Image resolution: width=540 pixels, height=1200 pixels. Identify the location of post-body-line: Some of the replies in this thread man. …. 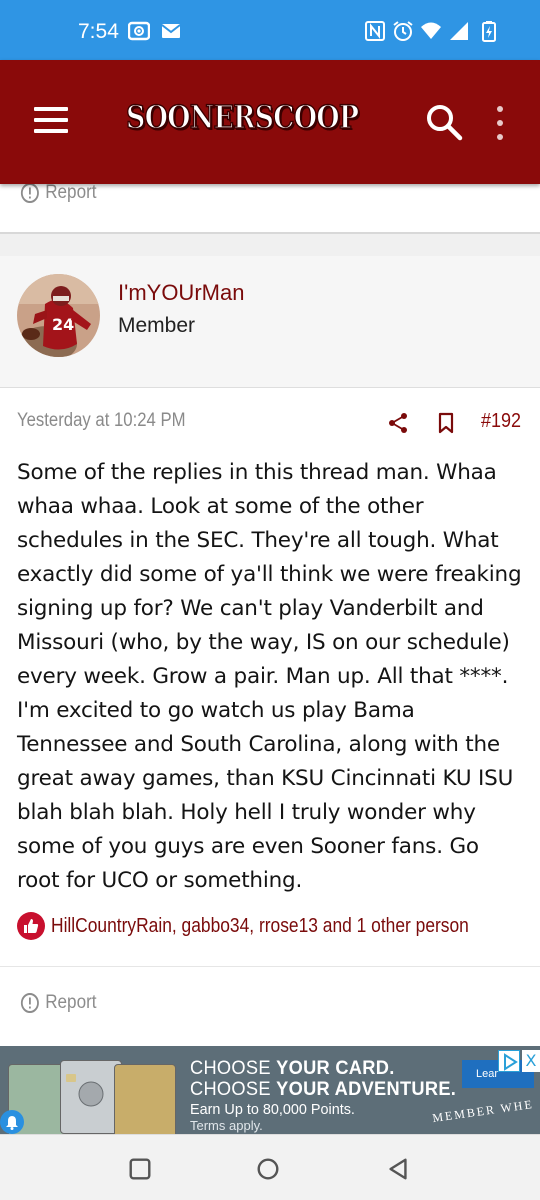
(257, 472).